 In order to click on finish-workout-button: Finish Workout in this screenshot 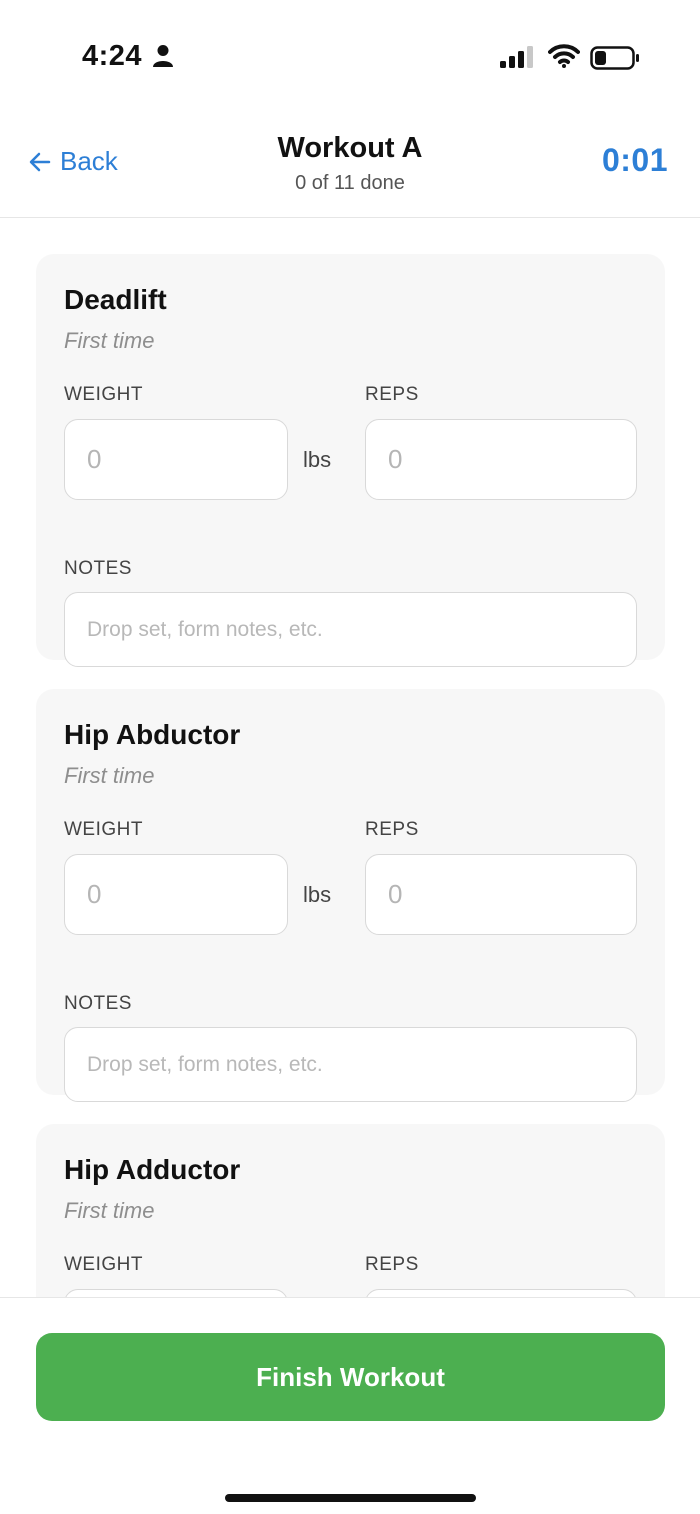, I will do `click(350, 1377)`.